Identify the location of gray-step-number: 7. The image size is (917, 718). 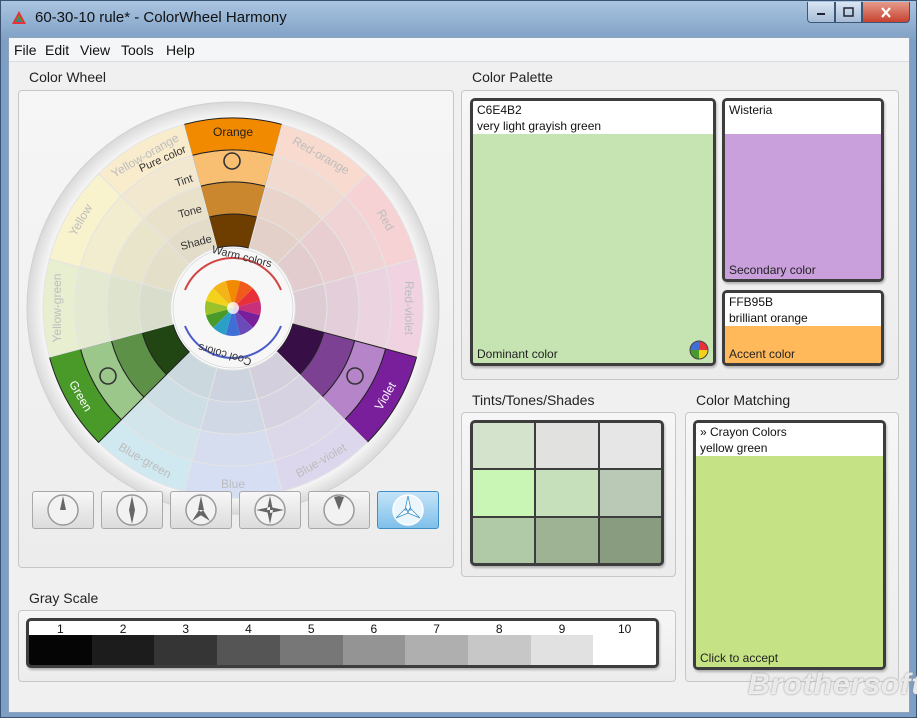
(436, 629).